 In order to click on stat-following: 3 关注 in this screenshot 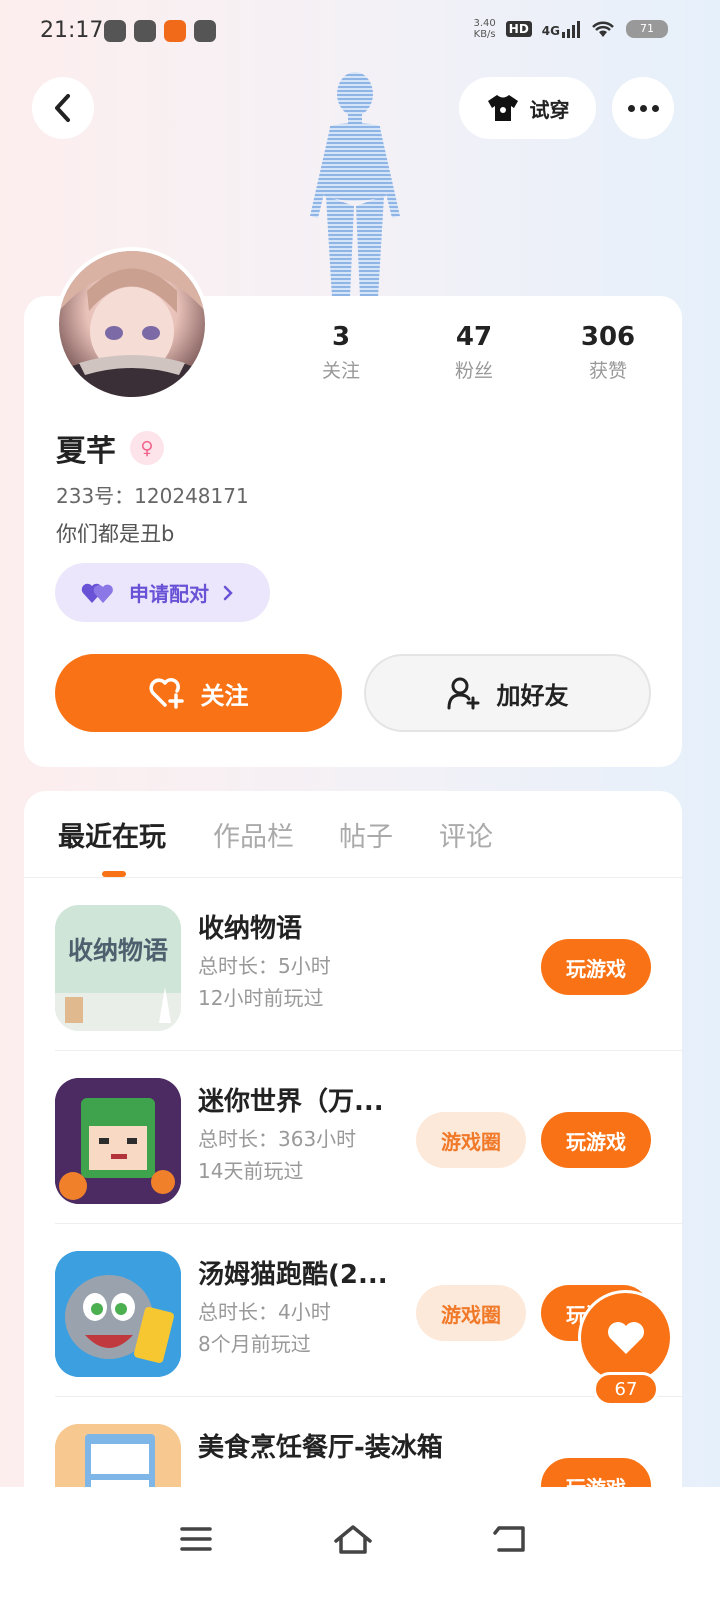, I will do `click(341, 352)`.